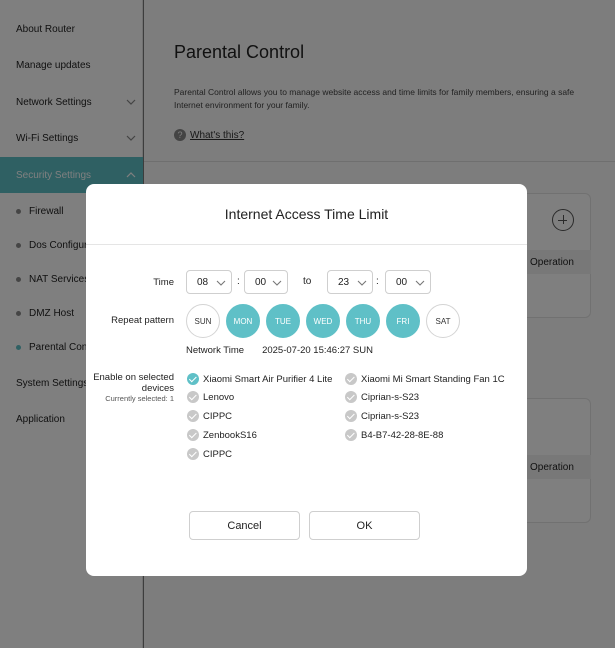 Image resolution: width=615 pixels, height=648 pixels. Describe the element at coordinates (402, 282) in the screenshot. I see `end-minute-value: 00` at that location.